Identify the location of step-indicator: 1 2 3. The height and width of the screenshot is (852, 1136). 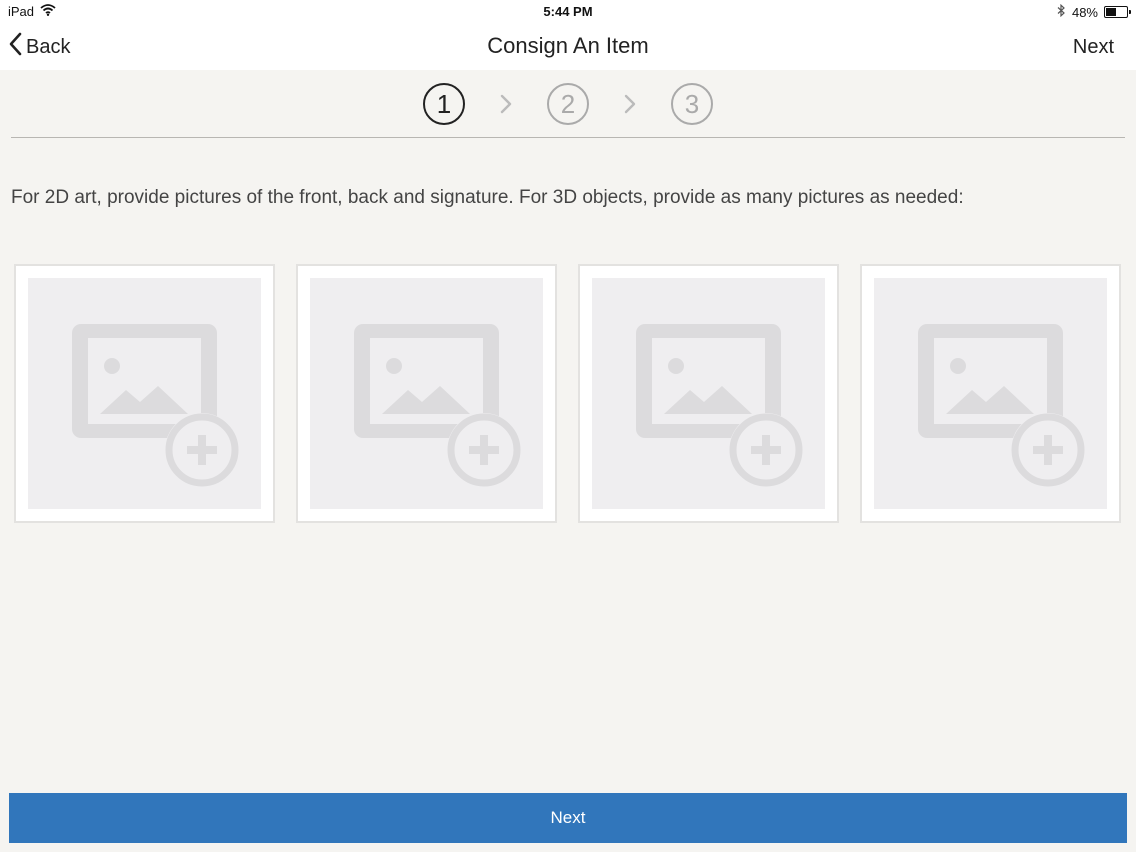
(568, 104).